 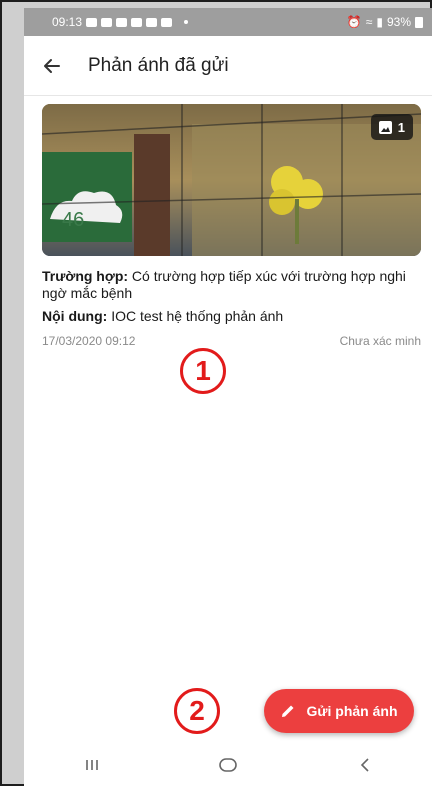 What do you see at coordinates (369, 22) in the screenshot?
I see `wifi-icon: ≈` at bounding box center [369, 22].